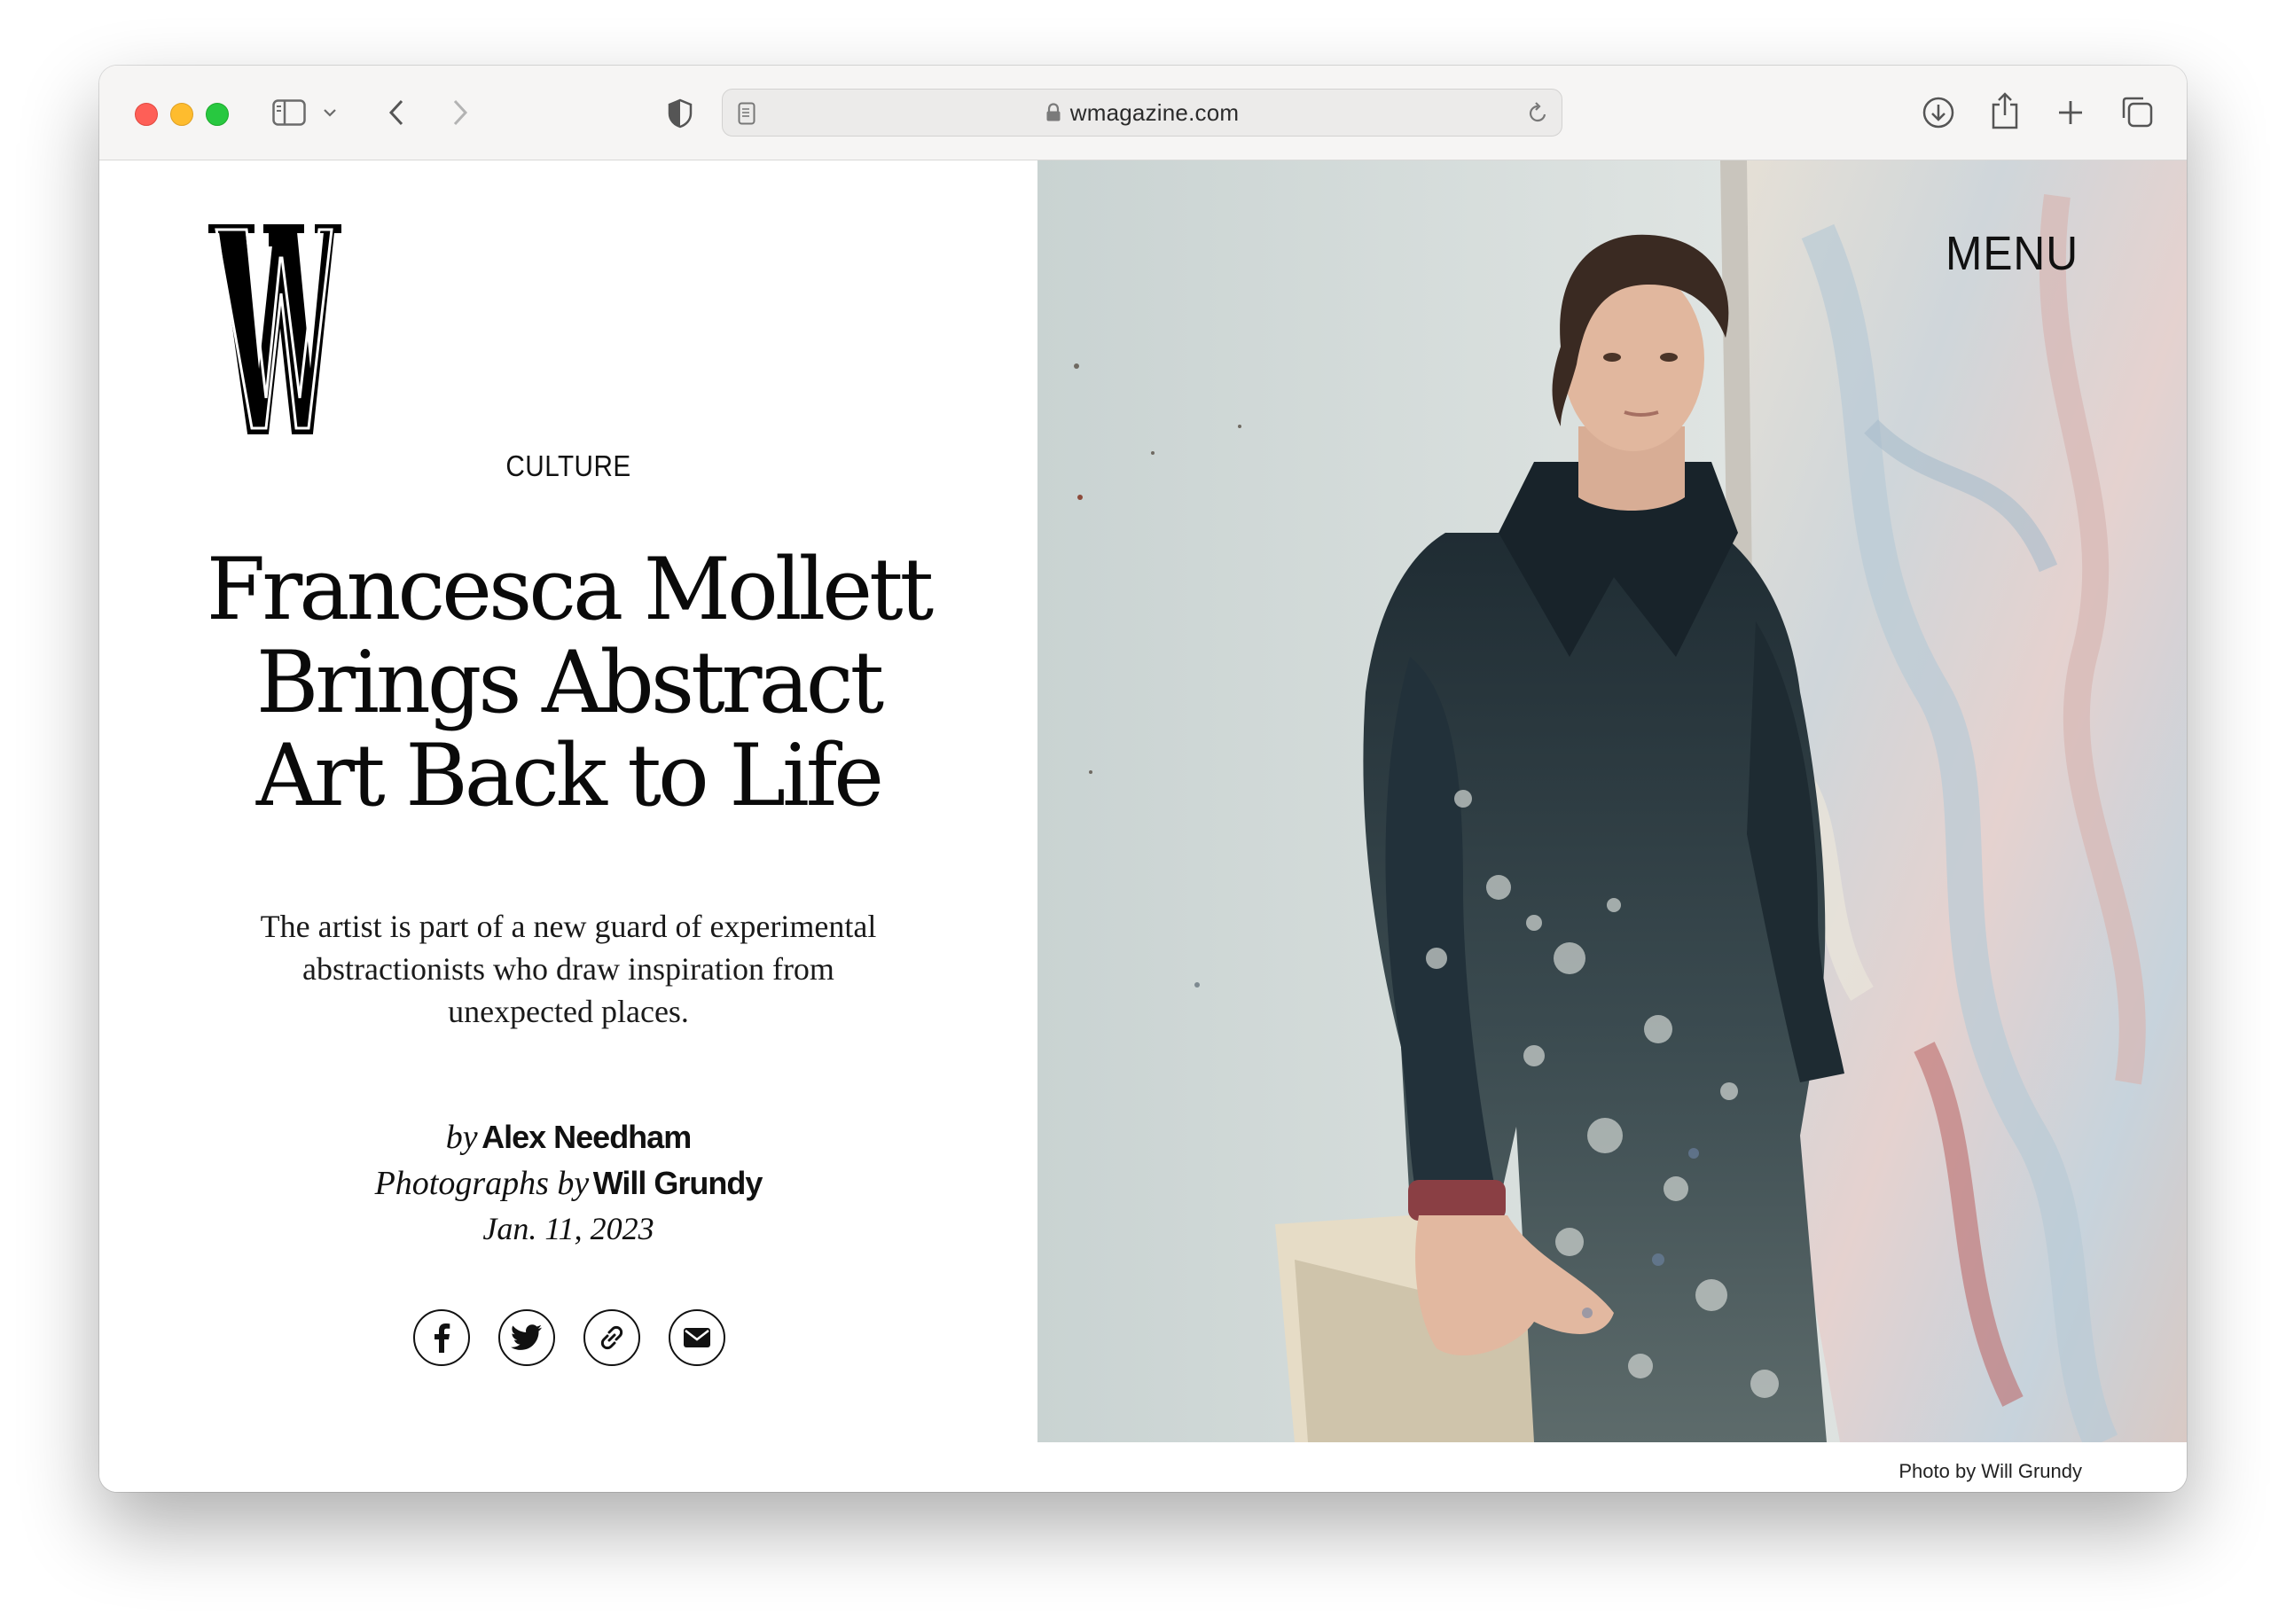 This screenshot has width=2286, height=1624. I want to click on headline-line: Francesca Mollett, so click(570, 589).